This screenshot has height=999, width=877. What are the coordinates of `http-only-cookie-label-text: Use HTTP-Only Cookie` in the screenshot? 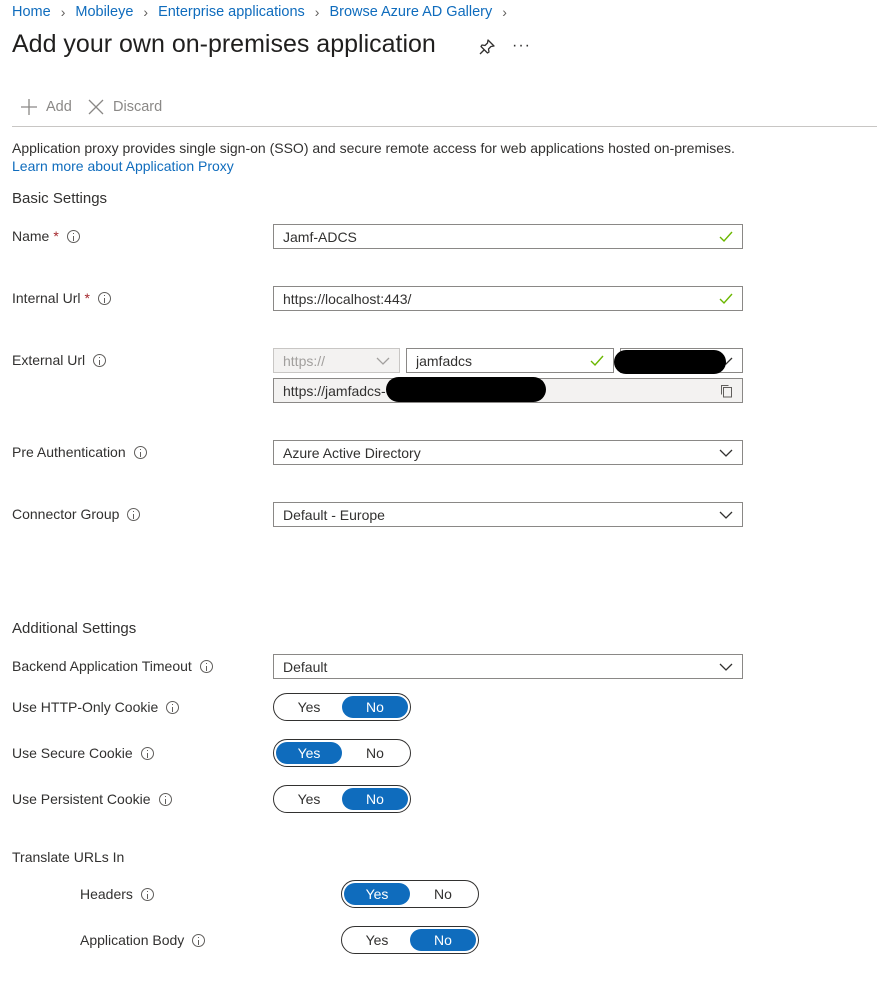 It's located at (85, 707).